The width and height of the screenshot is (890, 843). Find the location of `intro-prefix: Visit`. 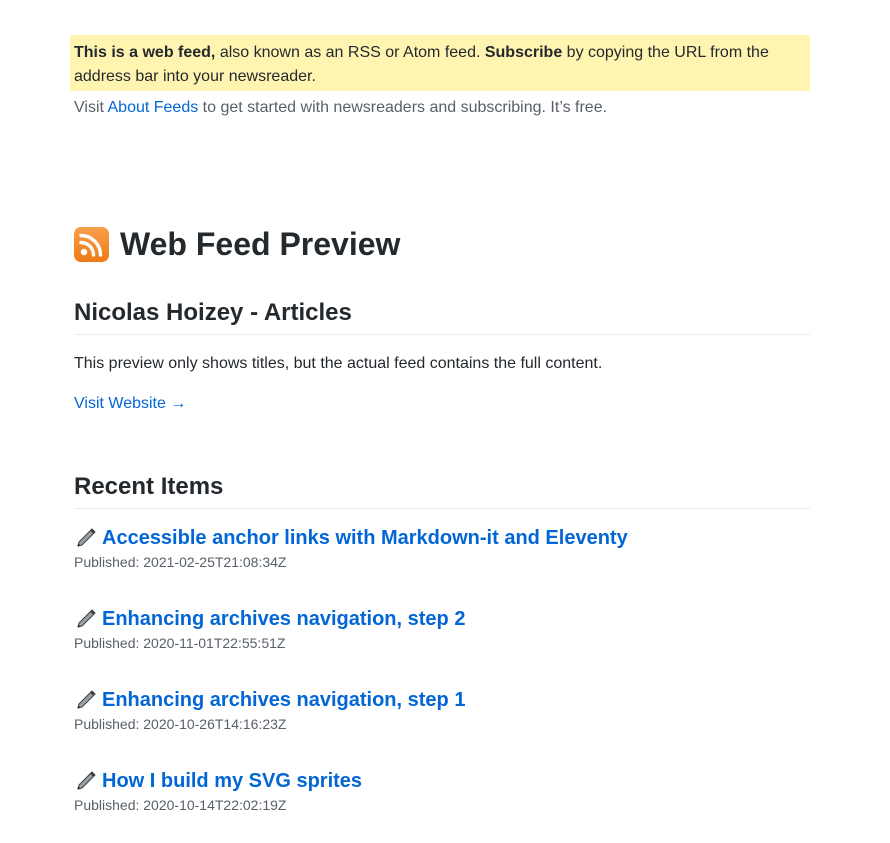

intro-prefix: Visit is located at coordinates (91, 107).